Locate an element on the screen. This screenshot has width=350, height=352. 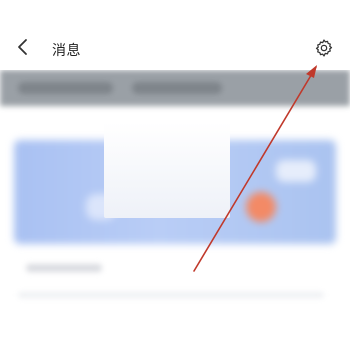
blank-card is located at coordinates (167, 170).